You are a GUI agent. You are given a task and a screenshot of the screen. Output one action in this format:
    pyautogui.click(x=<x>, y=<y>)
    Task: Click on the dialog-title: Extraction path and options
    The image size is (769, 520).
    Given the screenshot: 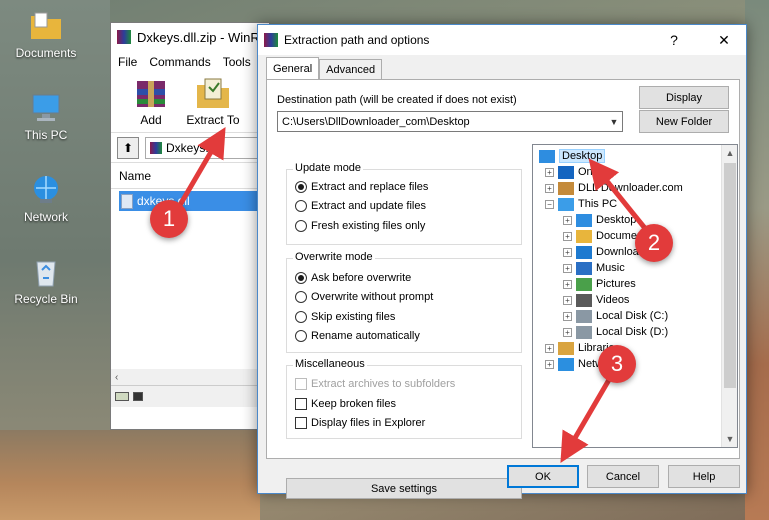 What is the action you would take?
    pyautogui.click(x=357, y=40)
    